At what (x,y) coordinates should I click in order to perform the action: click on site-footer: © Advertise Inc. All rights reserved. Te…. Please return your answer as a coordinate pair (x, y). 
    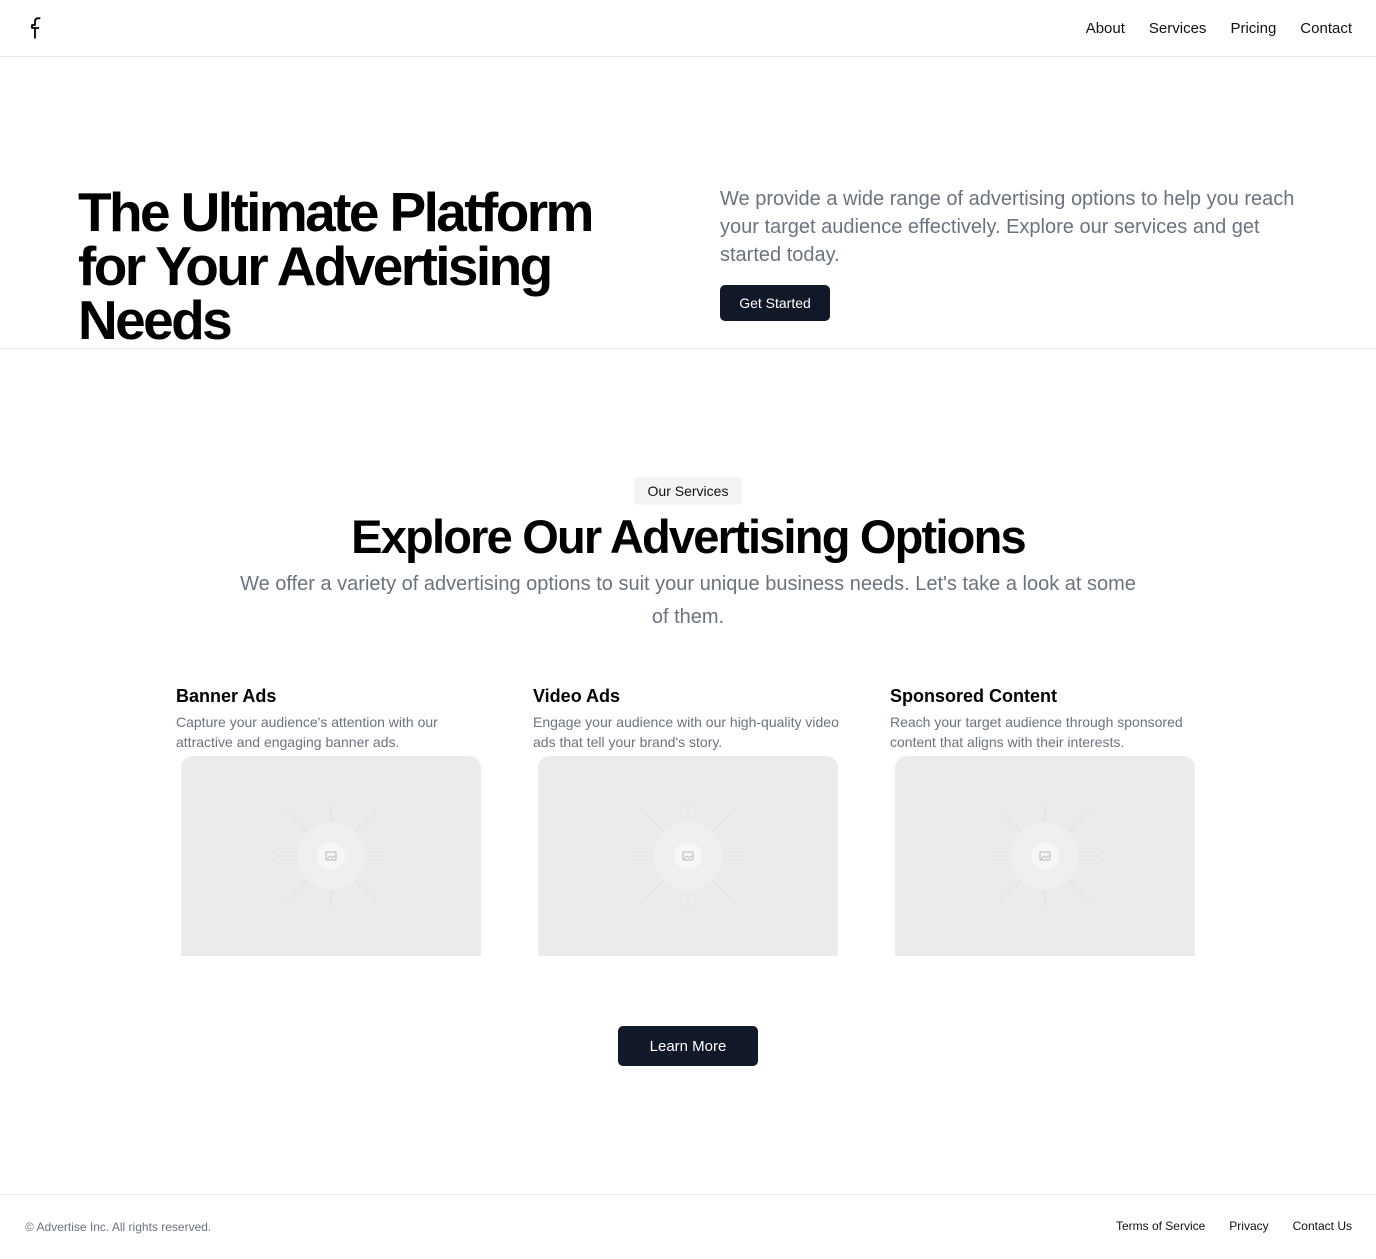
    Looking at the image, I should click on (688, 1226).